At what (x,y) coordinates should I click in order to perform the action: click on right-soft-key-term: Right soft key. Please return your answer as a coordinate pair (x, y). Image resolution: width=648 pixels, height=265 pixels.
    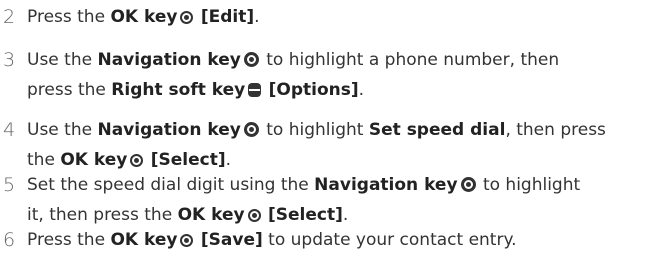
    Looking at the image, I should click on (178, 90).